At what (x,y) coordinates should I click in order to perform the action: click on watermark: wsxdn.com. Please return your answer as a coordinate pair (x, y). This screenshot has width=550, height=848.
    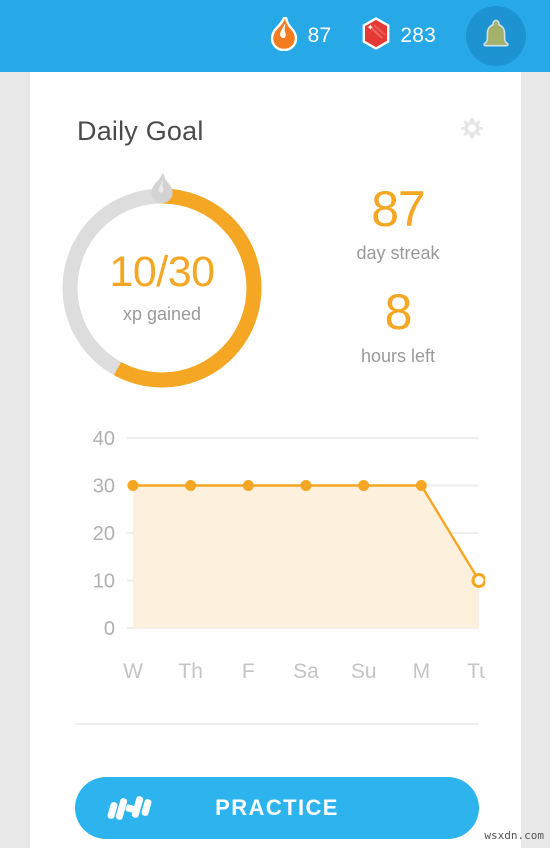
    Looking at the image, I should click on (514, 835).